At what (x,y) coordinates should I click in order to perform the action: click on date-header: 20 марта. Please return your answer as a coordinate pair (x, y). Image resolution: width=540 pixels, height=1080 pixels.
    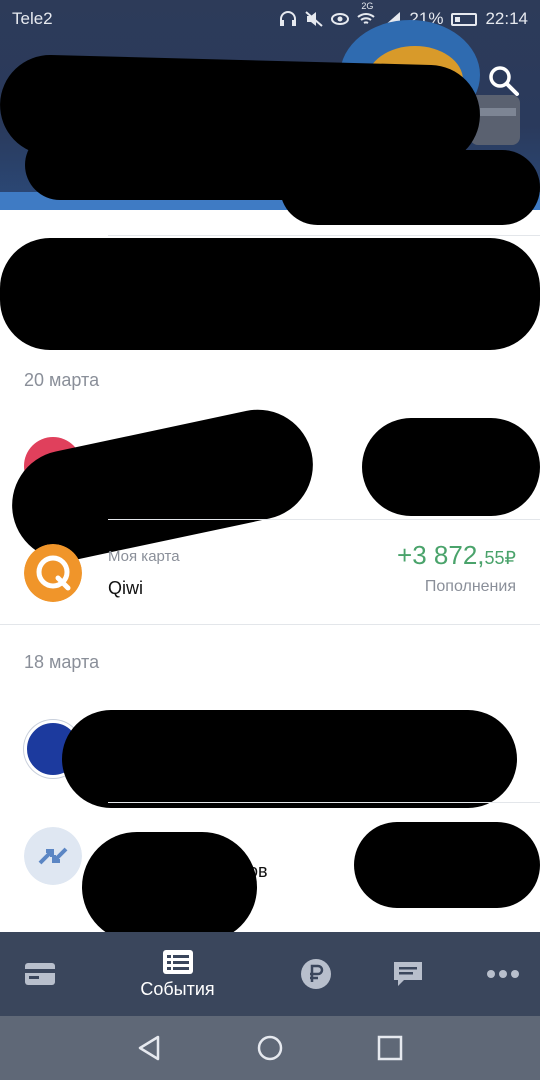
    Looking at the image, I should click on (62, 380).